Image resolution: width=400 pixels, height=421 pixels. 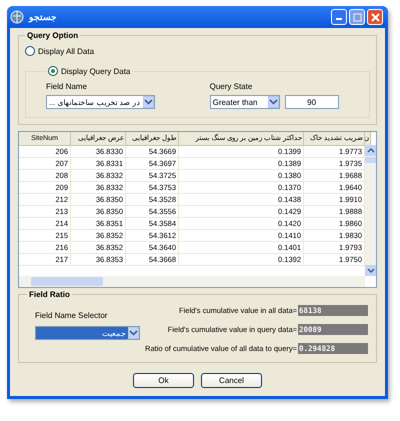 I want to click on maximize-icon, so click(x=357, y=17).